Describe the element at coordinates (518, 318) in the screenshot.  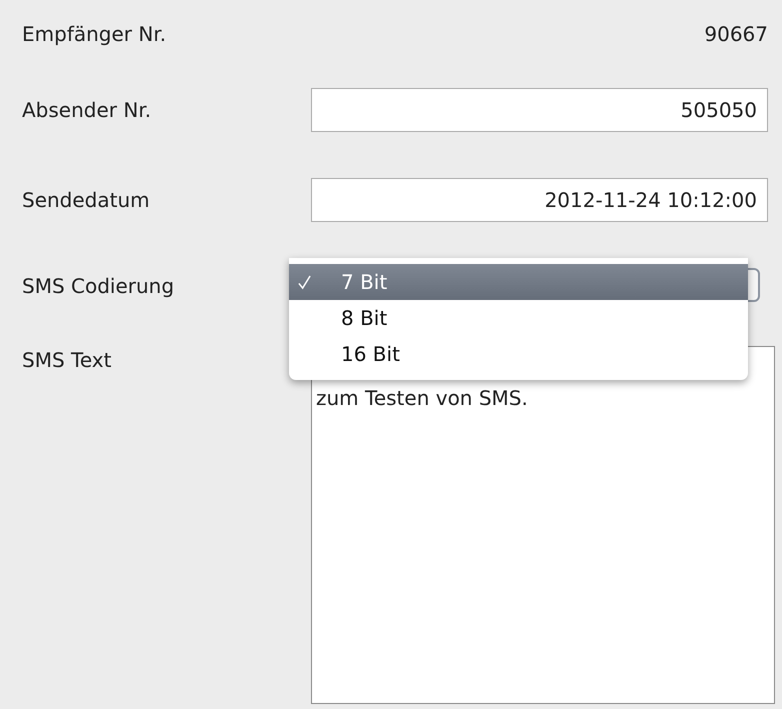
I see `menu-item: 8 Bit` at that location.